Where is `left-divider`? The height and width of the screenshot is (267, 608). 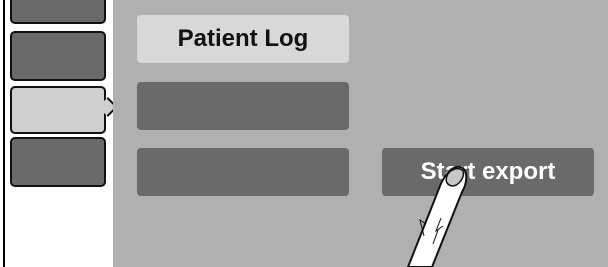 left-divider is located at coordinates (4, 133).